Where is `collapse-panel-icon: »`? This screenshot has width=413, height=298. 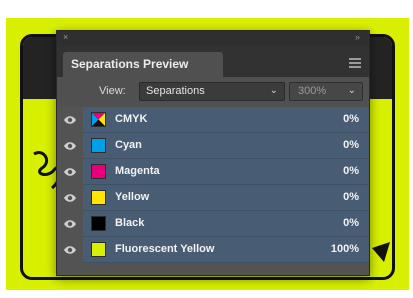
collapse-panel-icon: » is located at coordinates (358, 37).